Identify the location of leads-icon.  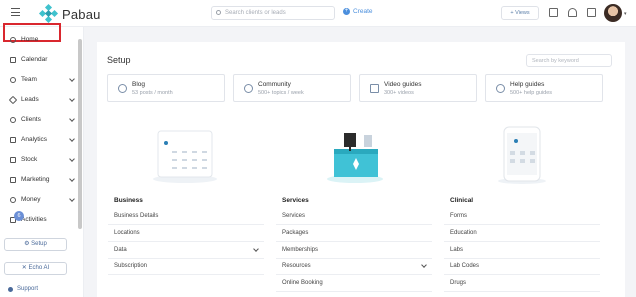
(13, 99).